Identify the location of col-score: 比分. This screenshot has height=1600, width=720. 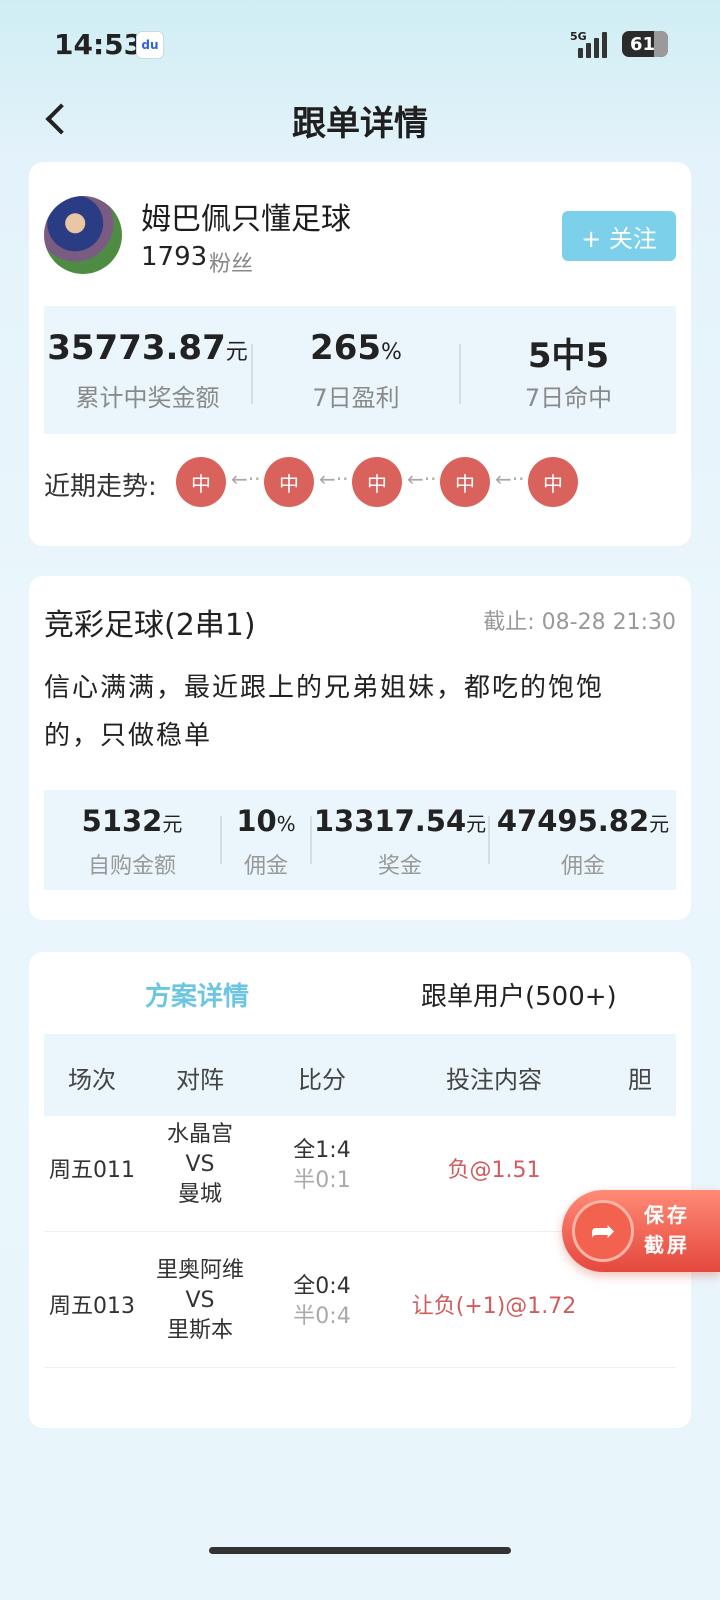
(322, 1080).